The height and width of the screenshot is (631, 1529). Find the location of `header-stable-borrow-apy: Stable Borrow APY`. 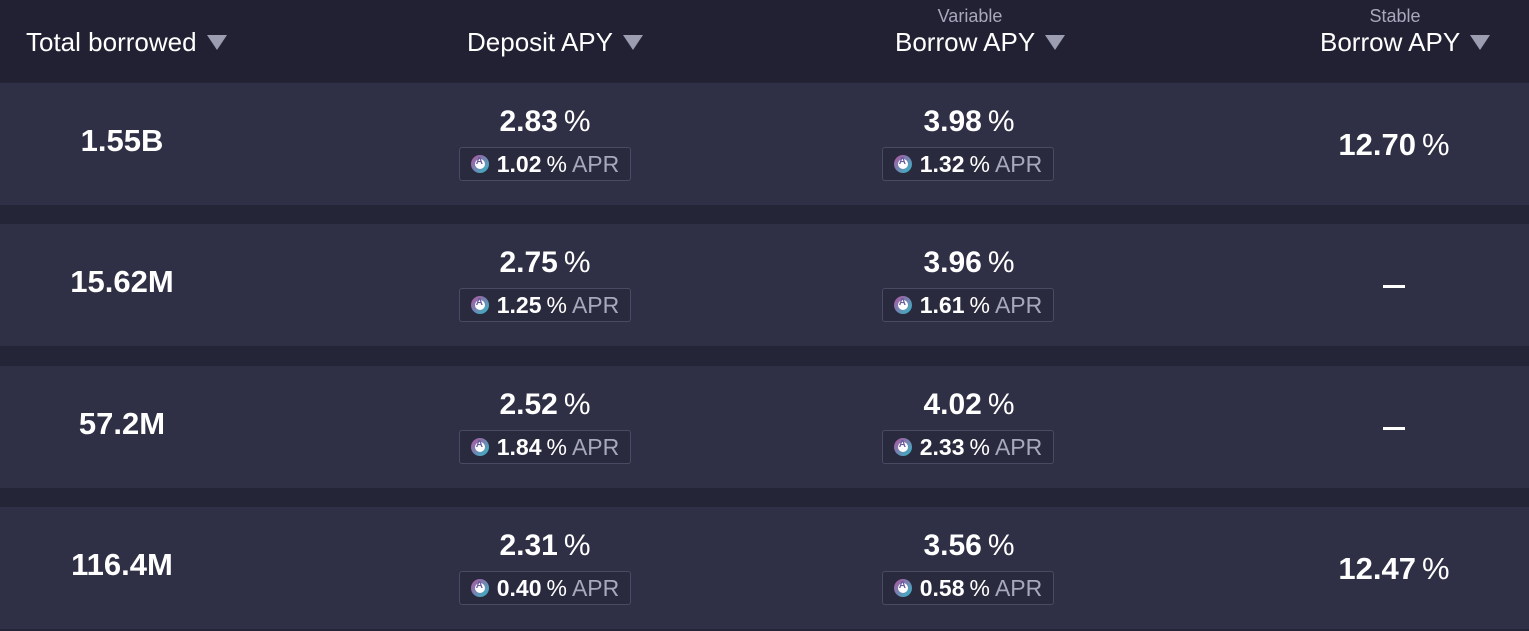

header-stable-borrow-apy: Stable Borrow APY is located at coordinates (1400, 41).